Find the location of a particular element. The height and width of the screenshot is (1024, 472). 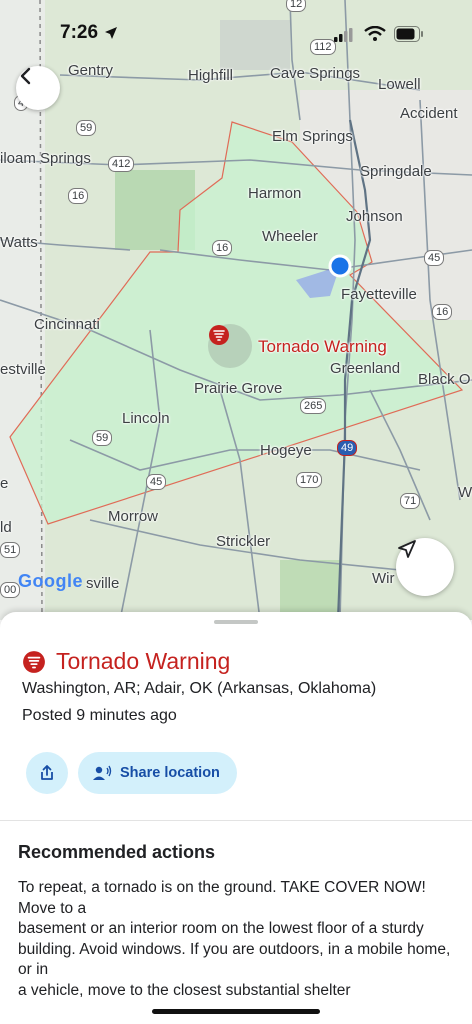

divider is located at coordinates (236, 820).